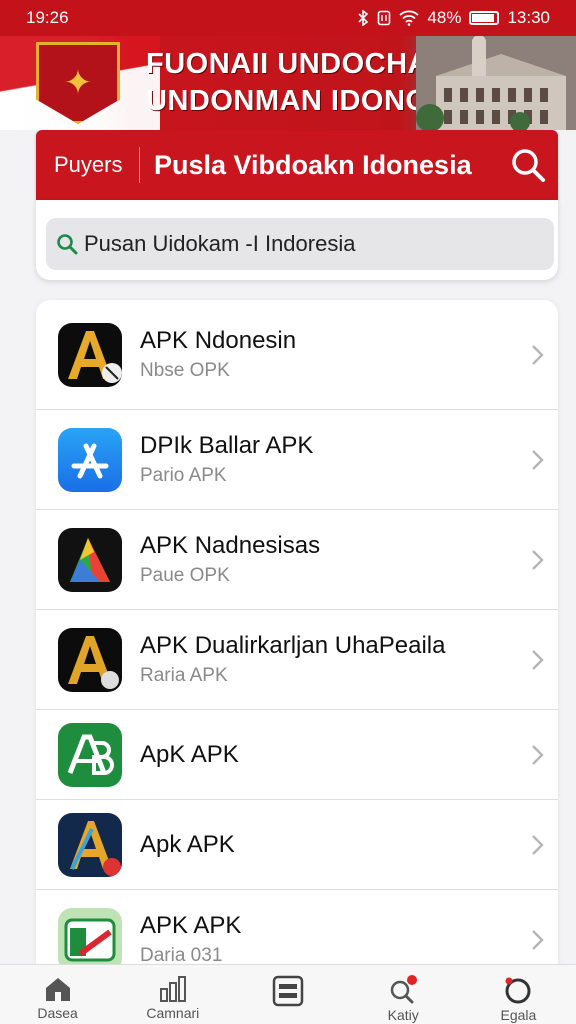  I want to click on app-title: ApK APK, so click(189, 754).